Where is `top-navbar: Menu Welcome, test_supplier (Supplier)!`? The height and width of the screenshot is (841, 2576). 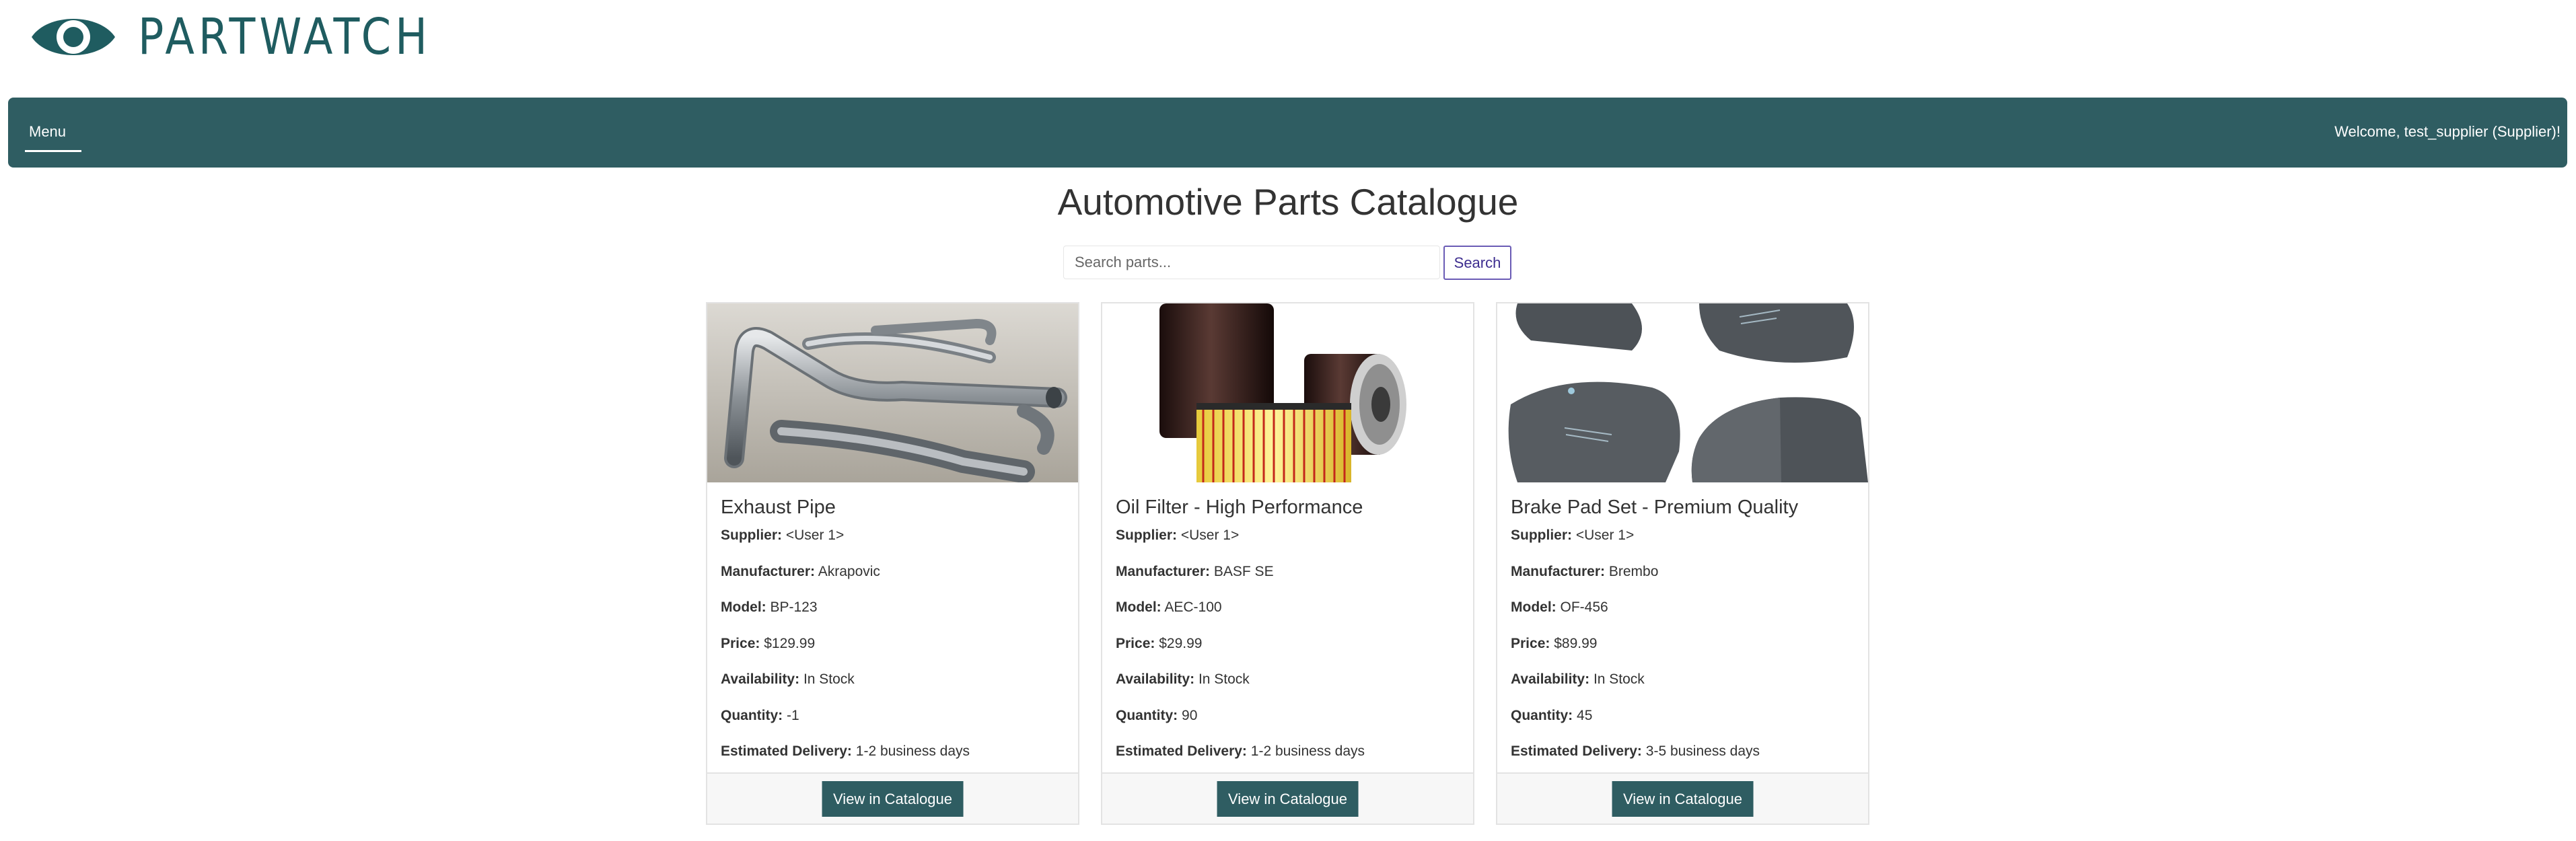 top-navbar: Menu Welcome, test_supplier (Supplier)! is located at coordinates (1287, 133).